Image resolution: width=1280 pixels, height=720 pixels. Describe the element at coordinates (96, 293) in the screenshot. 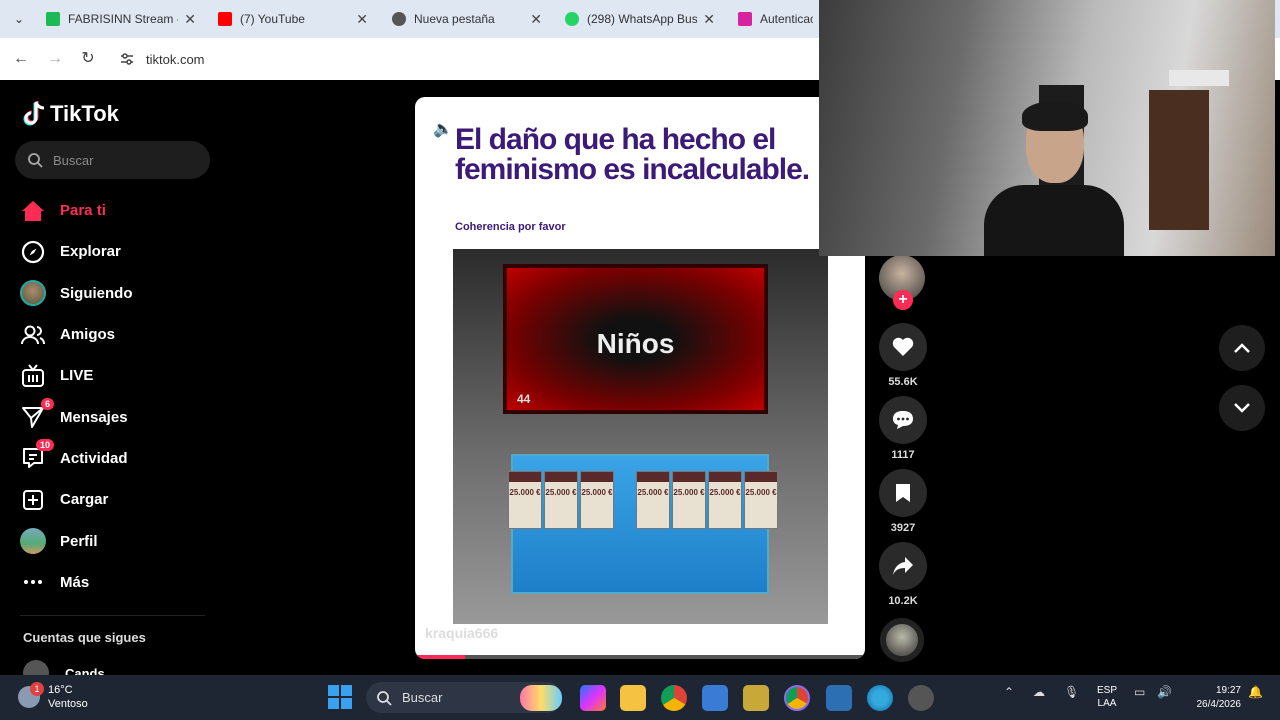

I see `sidebar-item-label: Siguiendo` at that location.